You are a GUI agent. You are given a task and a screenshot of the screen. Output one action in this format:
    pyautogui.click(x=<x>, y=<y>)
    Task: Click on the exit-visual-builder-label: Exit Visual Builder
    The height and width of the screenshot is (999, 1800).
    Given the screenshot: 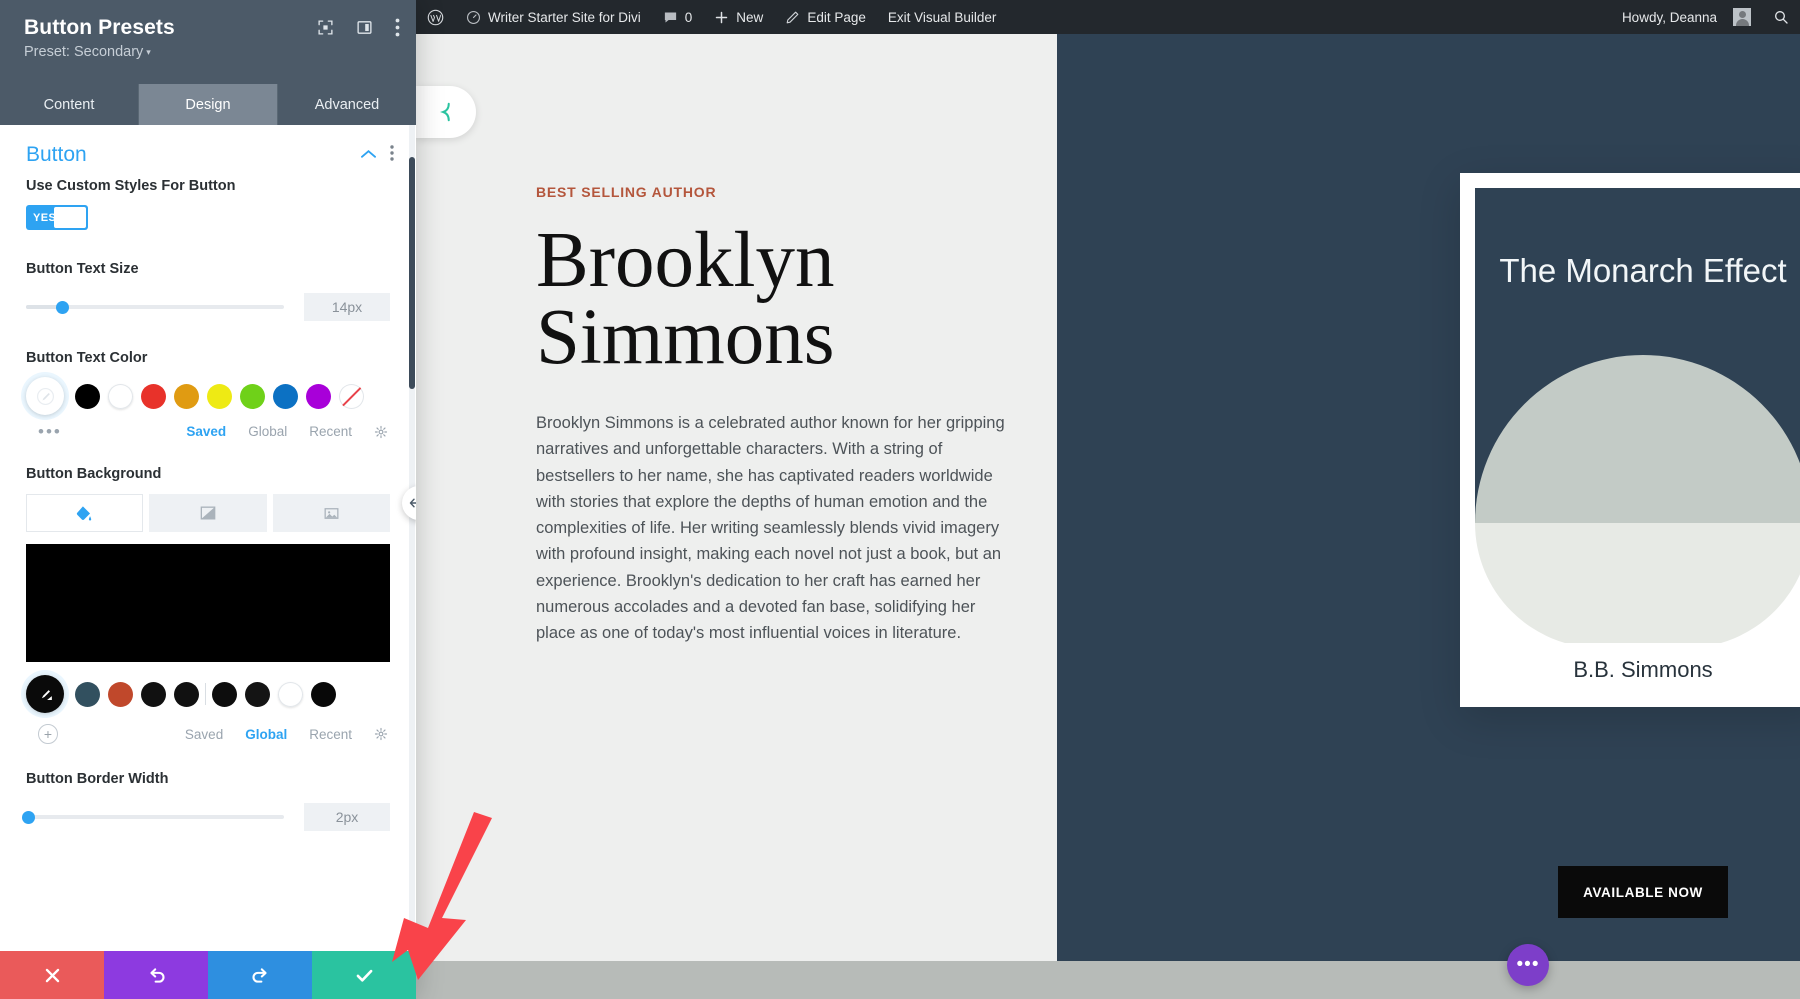 What is the action you would take?
    pyautogui.click(x=942, y=17)
    